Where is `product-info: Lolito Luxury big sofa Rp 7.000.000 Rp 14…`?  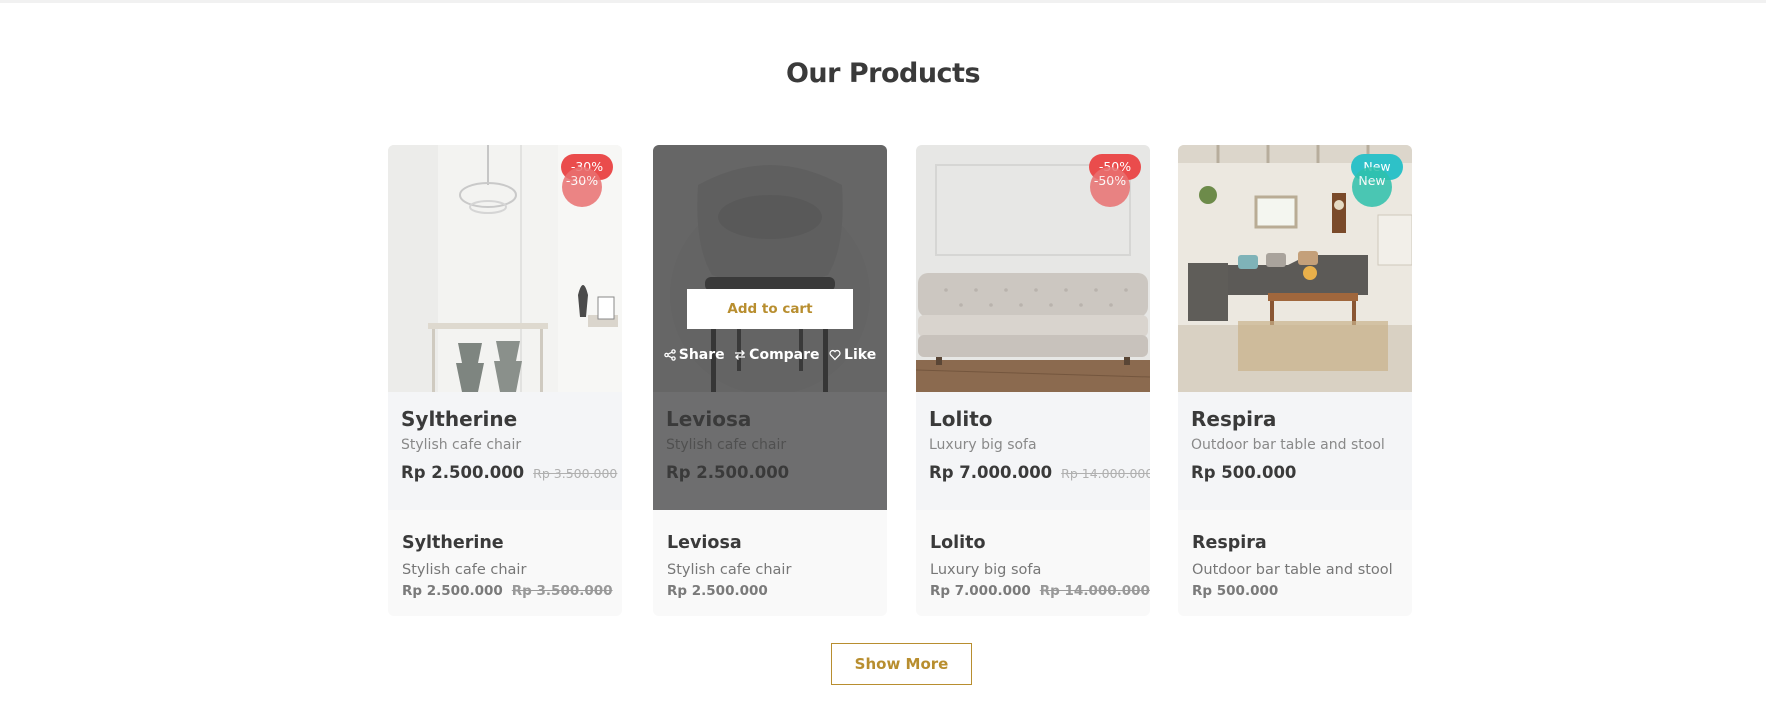
product-info: Lolito Luxury big sofa Rp 7.000.000 Rp 14… is located at coordinates (1033, 451).